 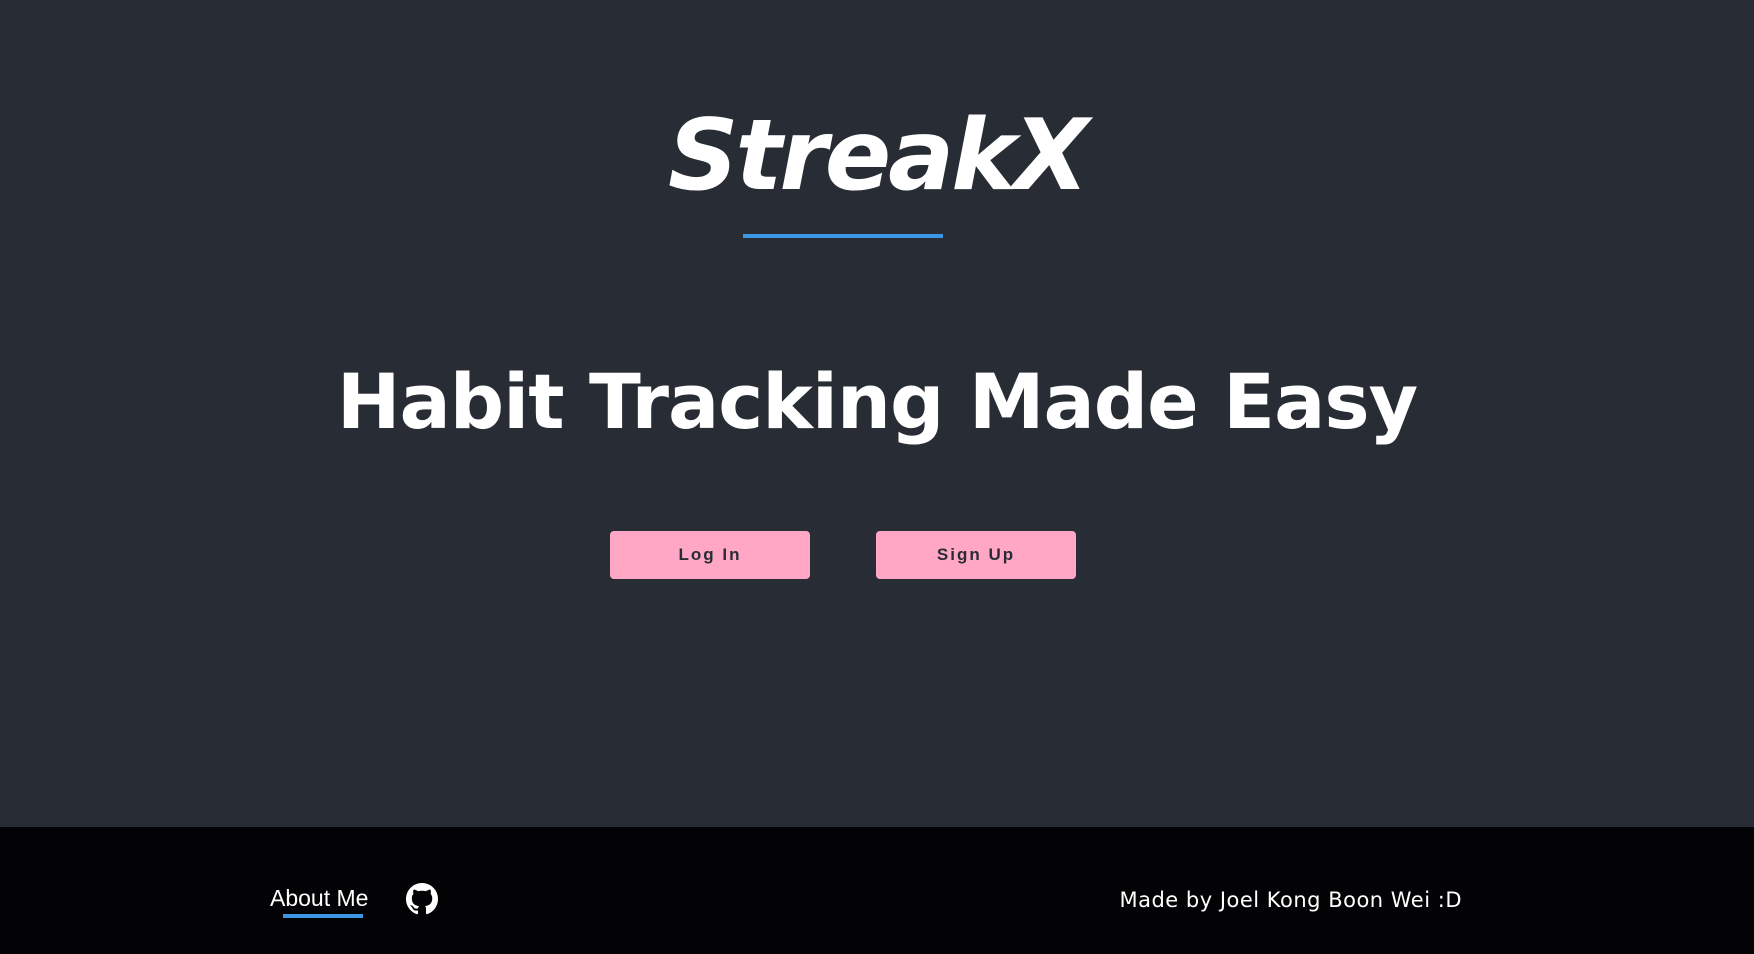 What do you see at coordinates (1290, 900) in the screenshot?
I see `author-credit: Made by Joel Kong Boon Wei :D` at bounding box center [1290, 900].